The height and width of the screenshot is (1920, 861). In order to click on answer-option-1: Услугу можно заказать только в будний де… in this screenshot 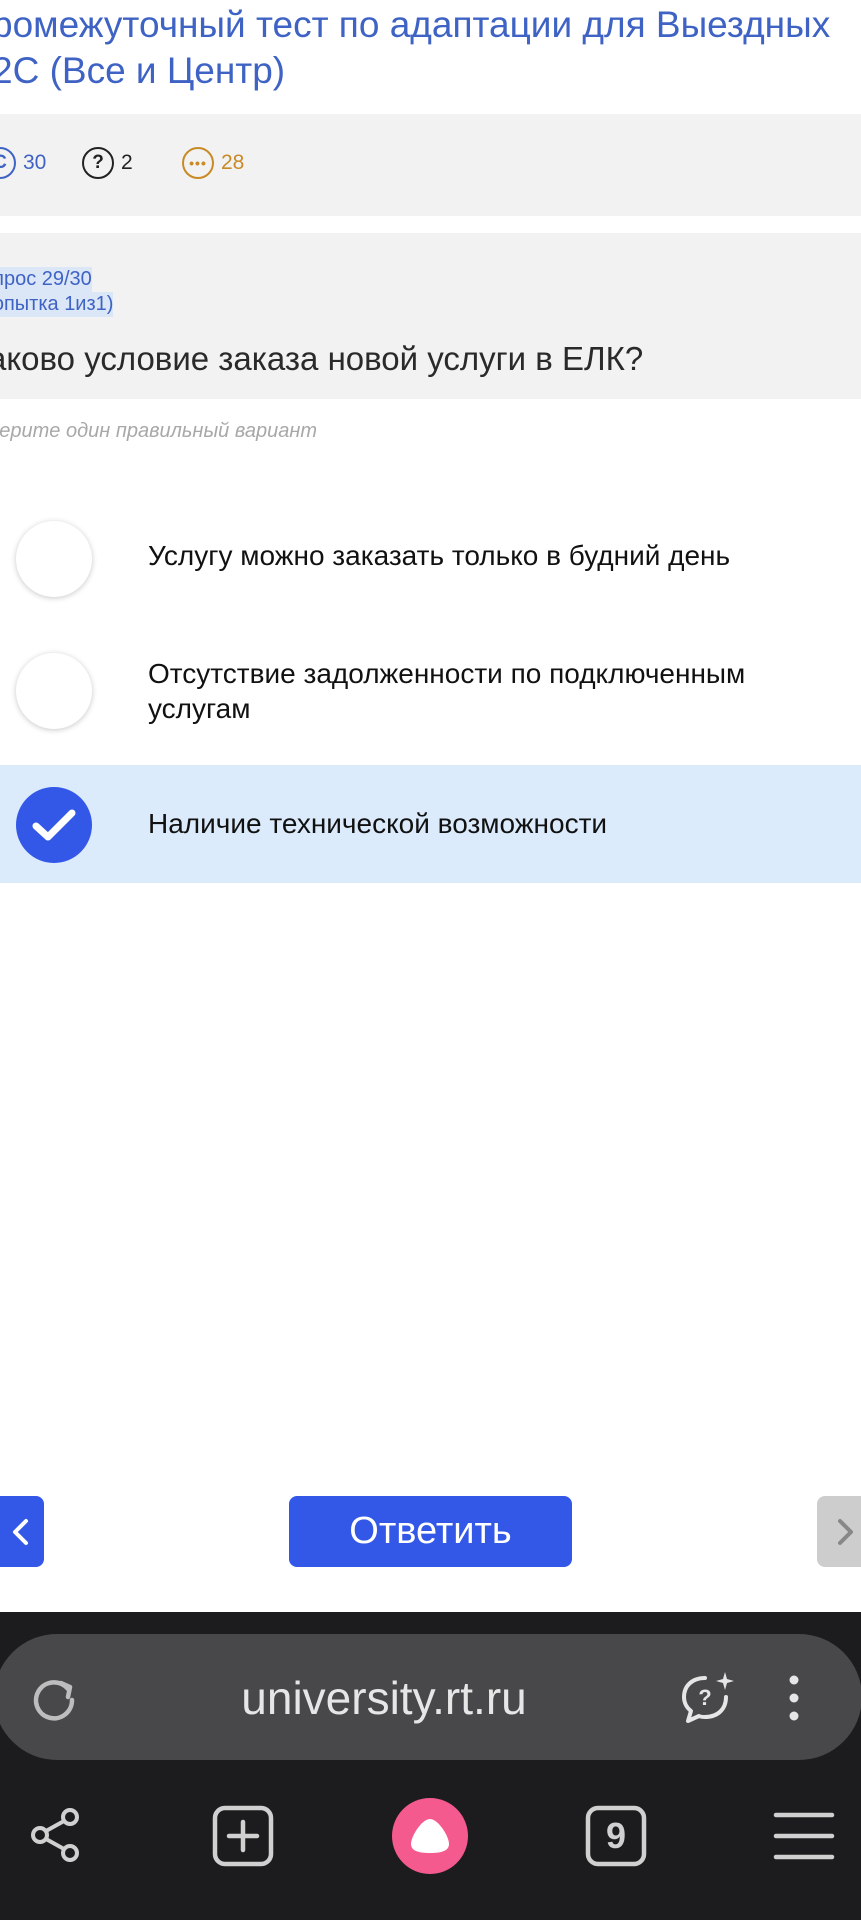, I will do `click(430, 557)`.